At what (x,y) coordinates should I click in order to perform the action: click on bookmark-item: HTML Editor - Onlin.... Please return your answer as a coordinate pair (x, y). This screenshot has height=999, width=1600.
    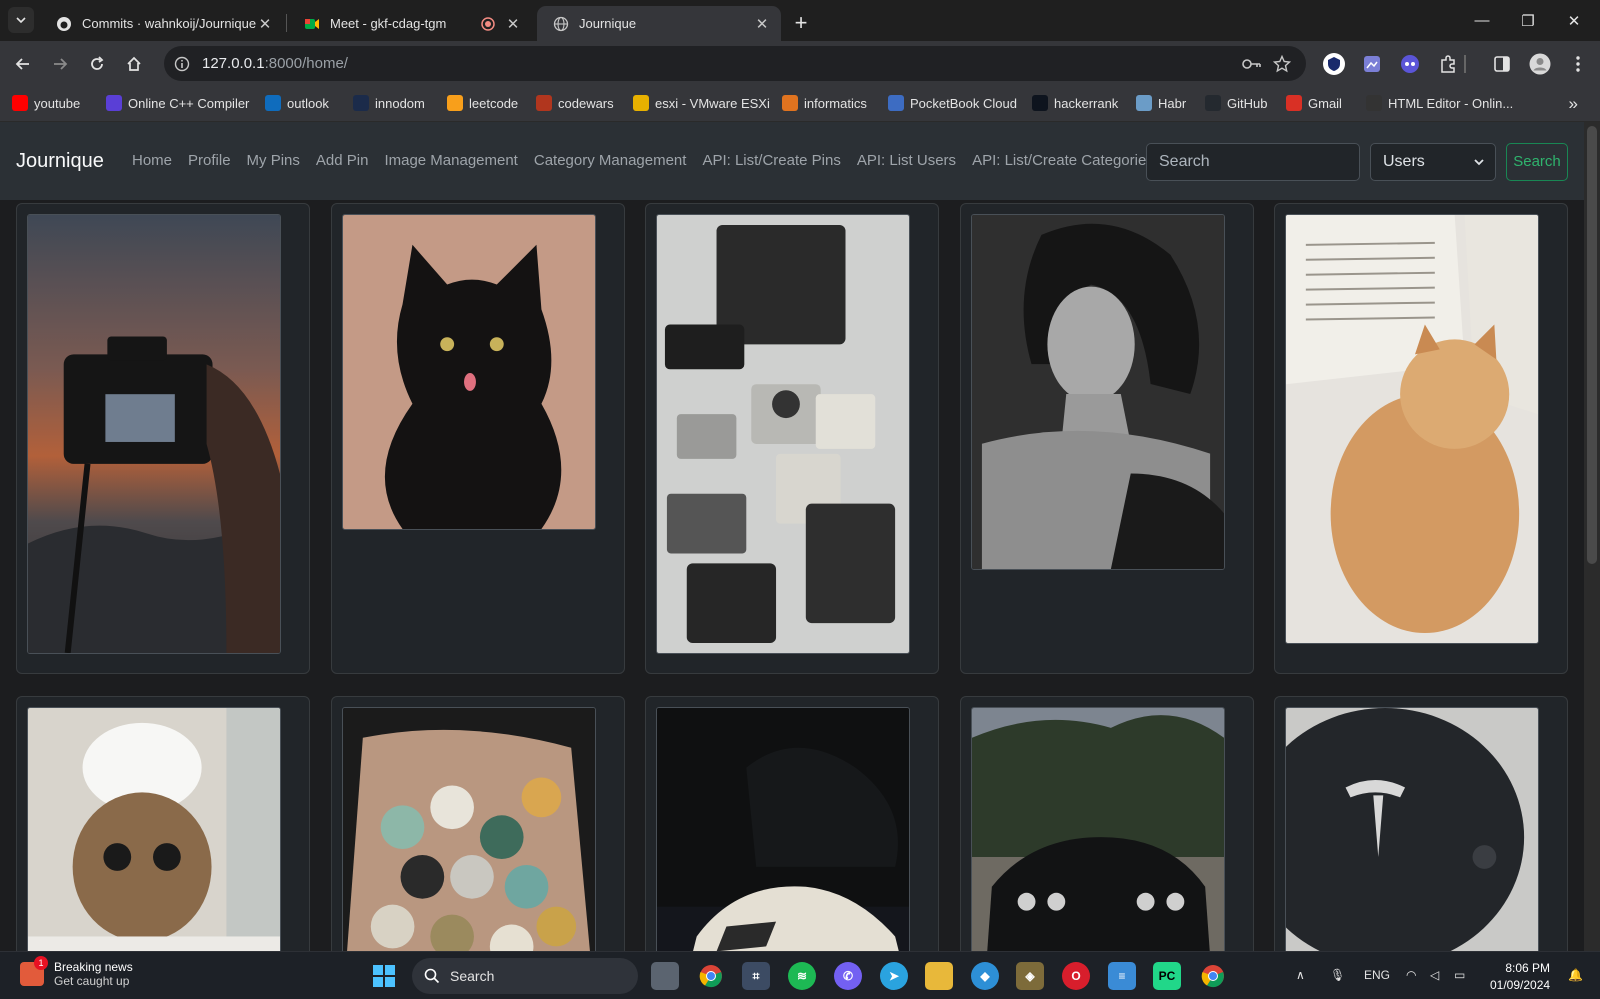
    Looking at the image, I should click on (1439, 103).